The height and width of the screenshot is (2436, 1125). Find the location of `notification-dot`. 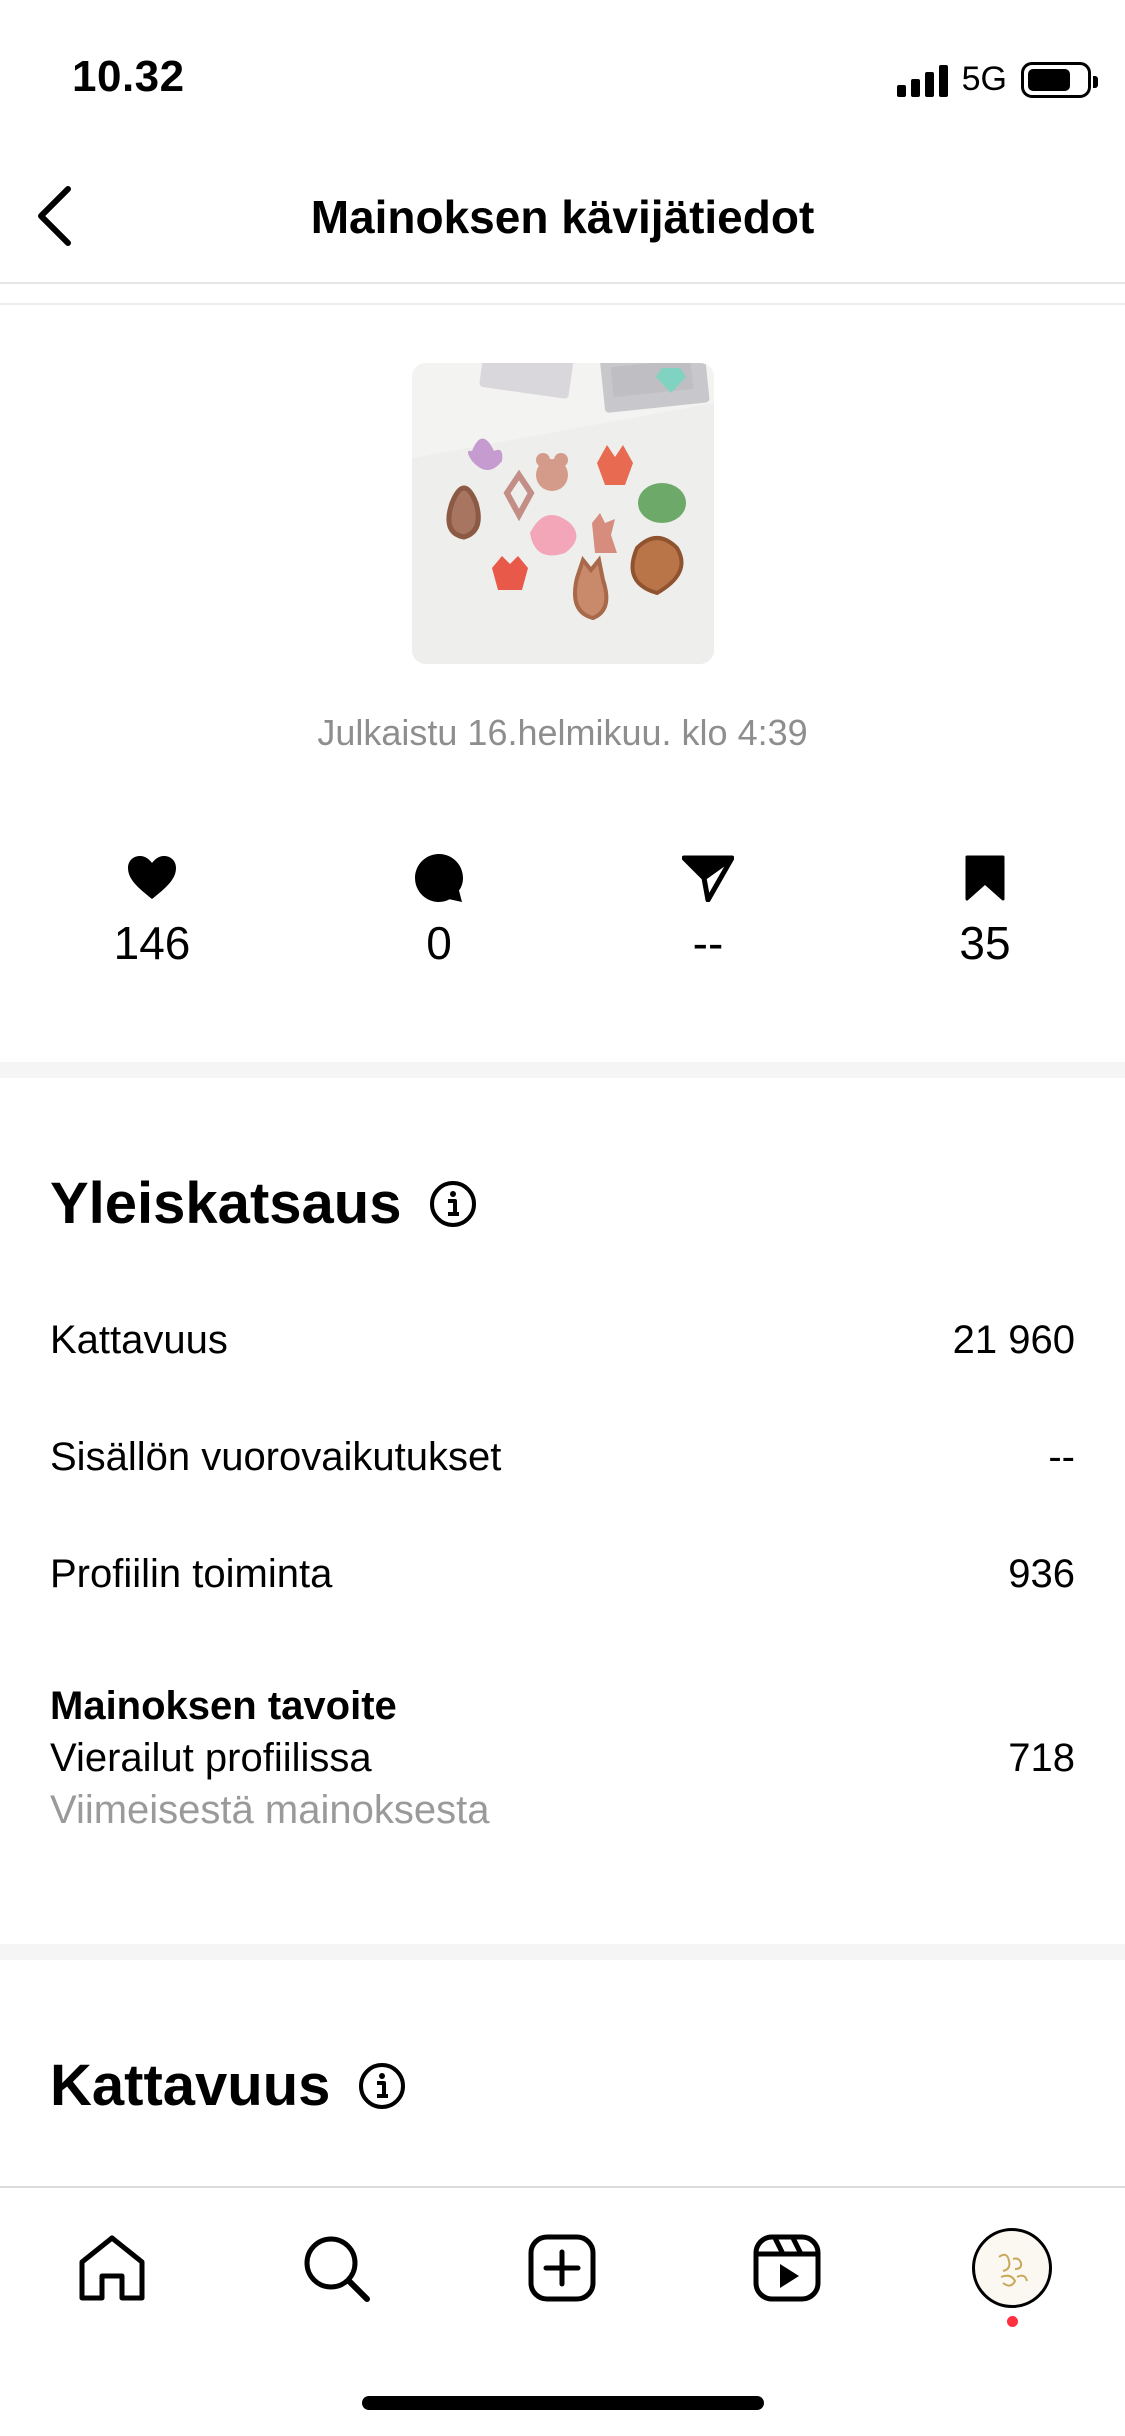

notification-dot is located at coordinates (1012, 2321).